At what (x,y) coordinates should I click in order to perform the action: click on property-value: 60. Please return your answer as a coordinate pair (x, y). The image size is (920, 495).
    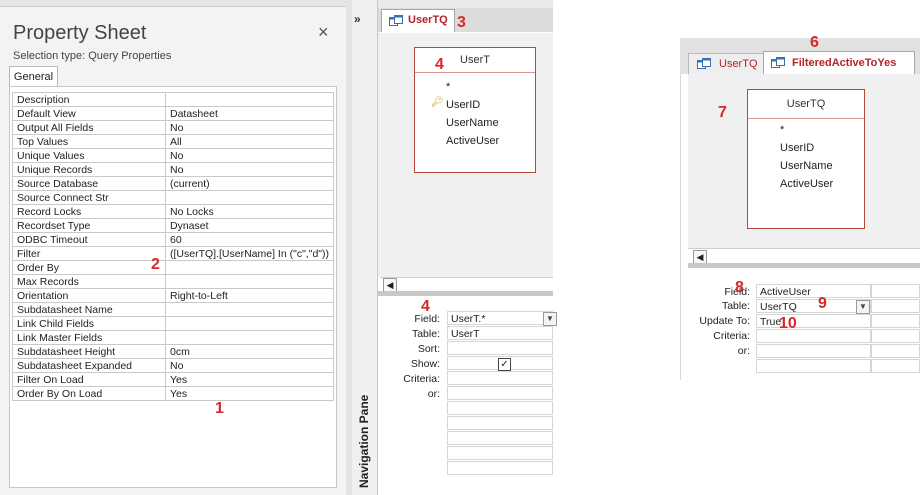
    Looking at the image, I should click on (249, 239).